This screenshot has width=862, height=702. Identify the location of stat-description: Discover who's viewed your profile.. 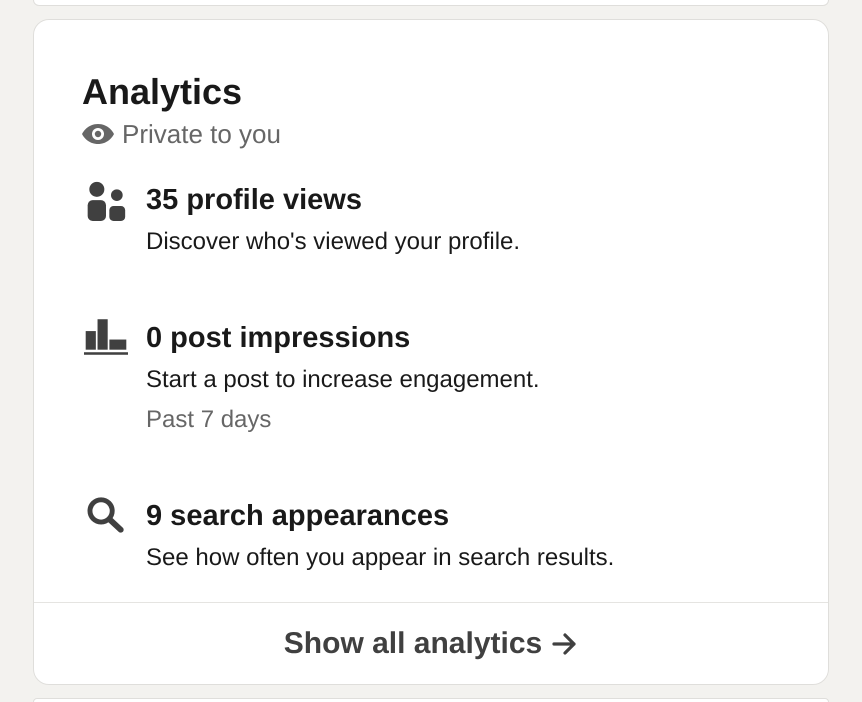
(333, 242).